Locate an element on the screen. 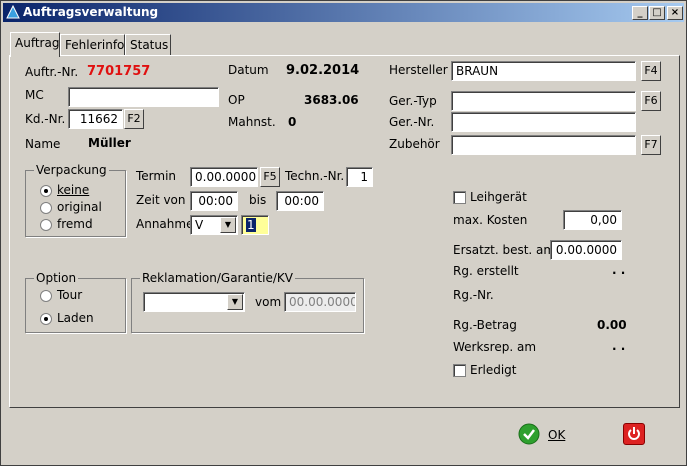 The height and width of the screenshot is (466, 687). ger-typ-label: Ger.-Typ is located at coordinates (413, 101).